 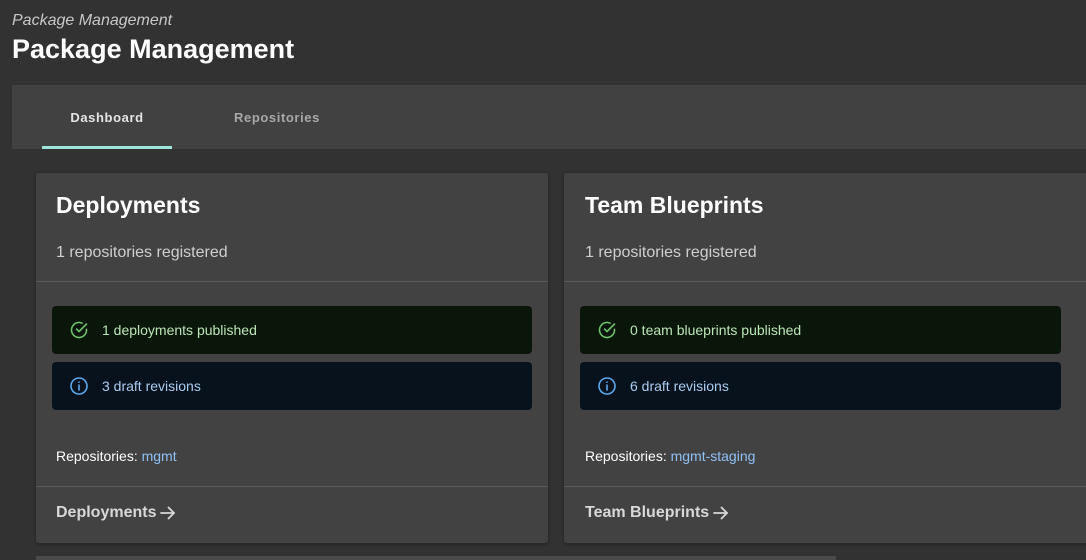 What do you see at coordinates (159, 456) in the screenshot?
I see `repository-link: mgmt` at bounding box center [159, 456].